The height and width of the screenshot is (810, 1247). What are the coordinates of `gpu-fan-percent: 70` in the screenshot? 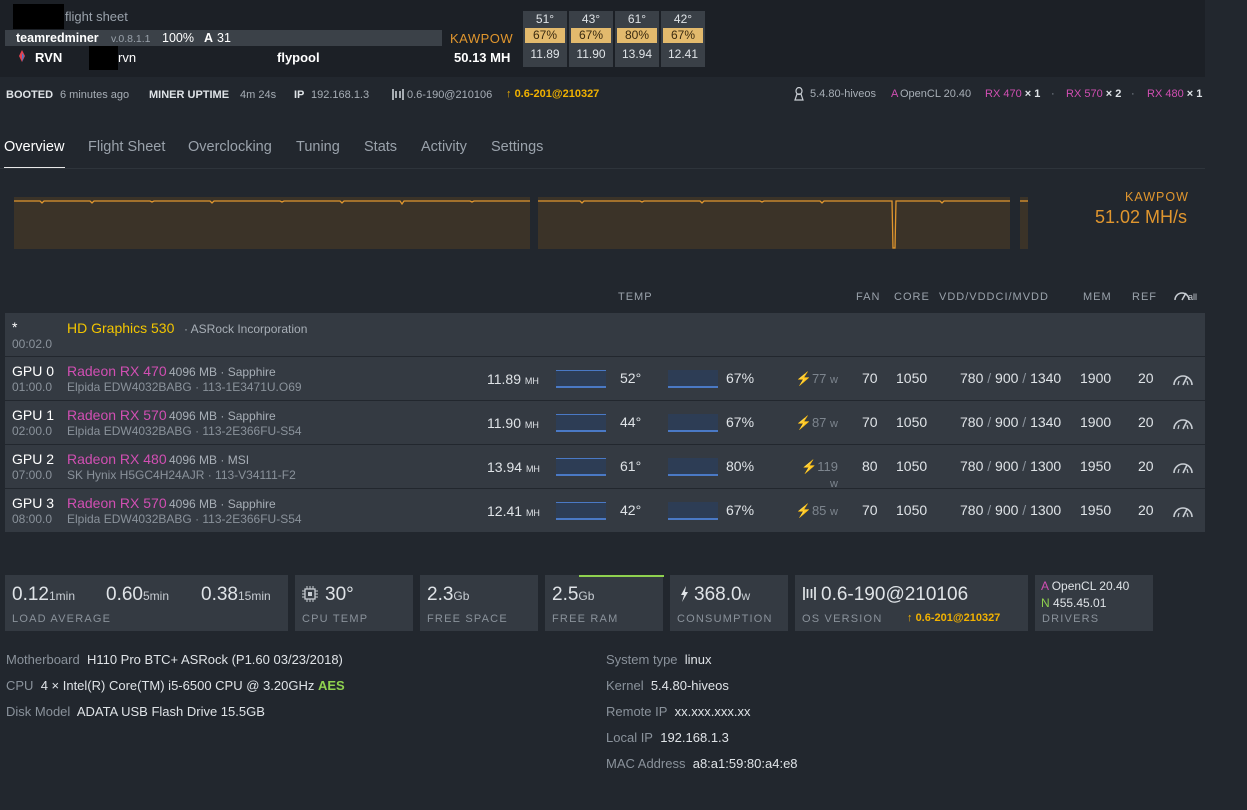 It's located at (870, 378).